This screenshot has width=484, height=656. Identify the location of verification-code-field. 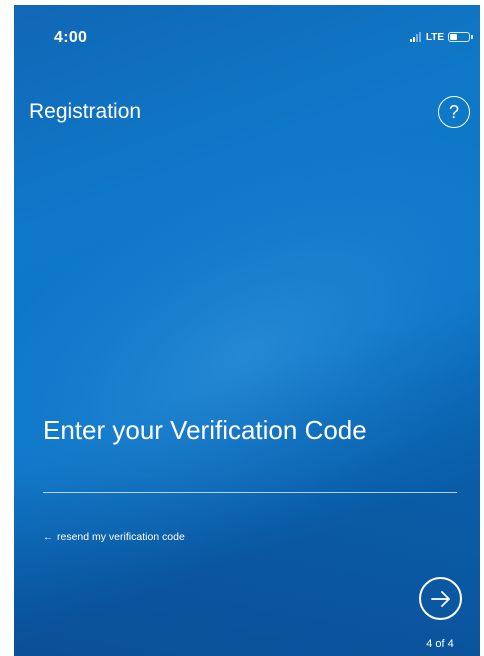
(250, 451).